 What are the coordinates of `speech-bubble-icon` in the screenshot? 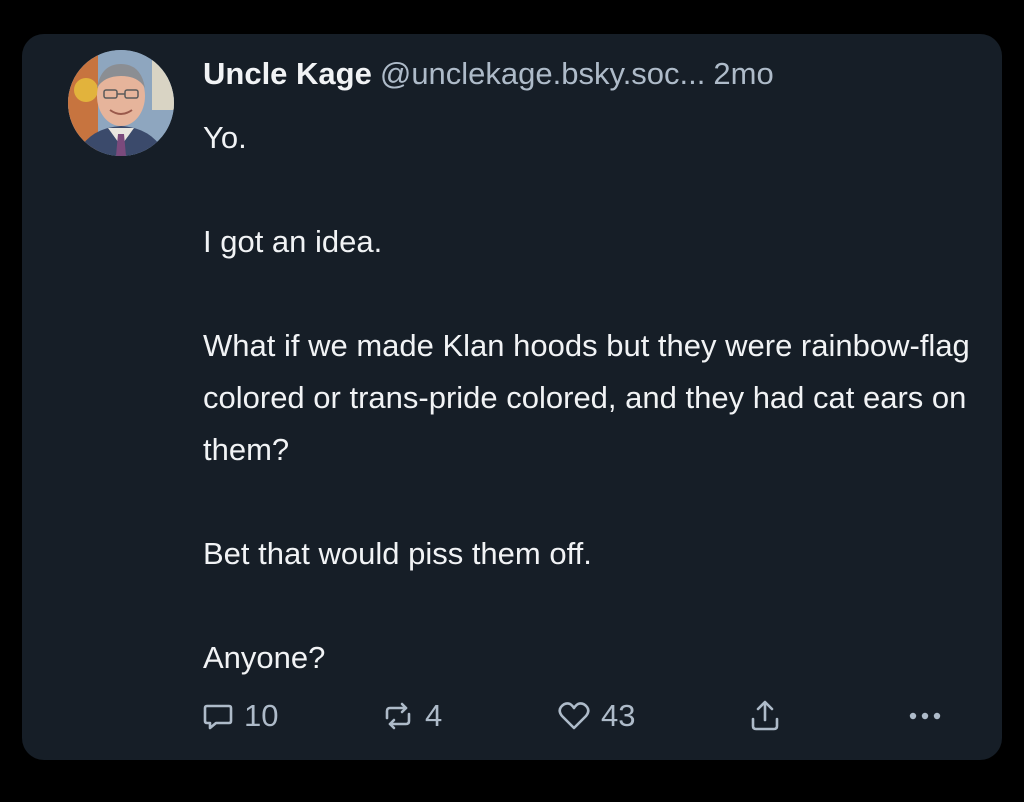 It's located at (218, 716).